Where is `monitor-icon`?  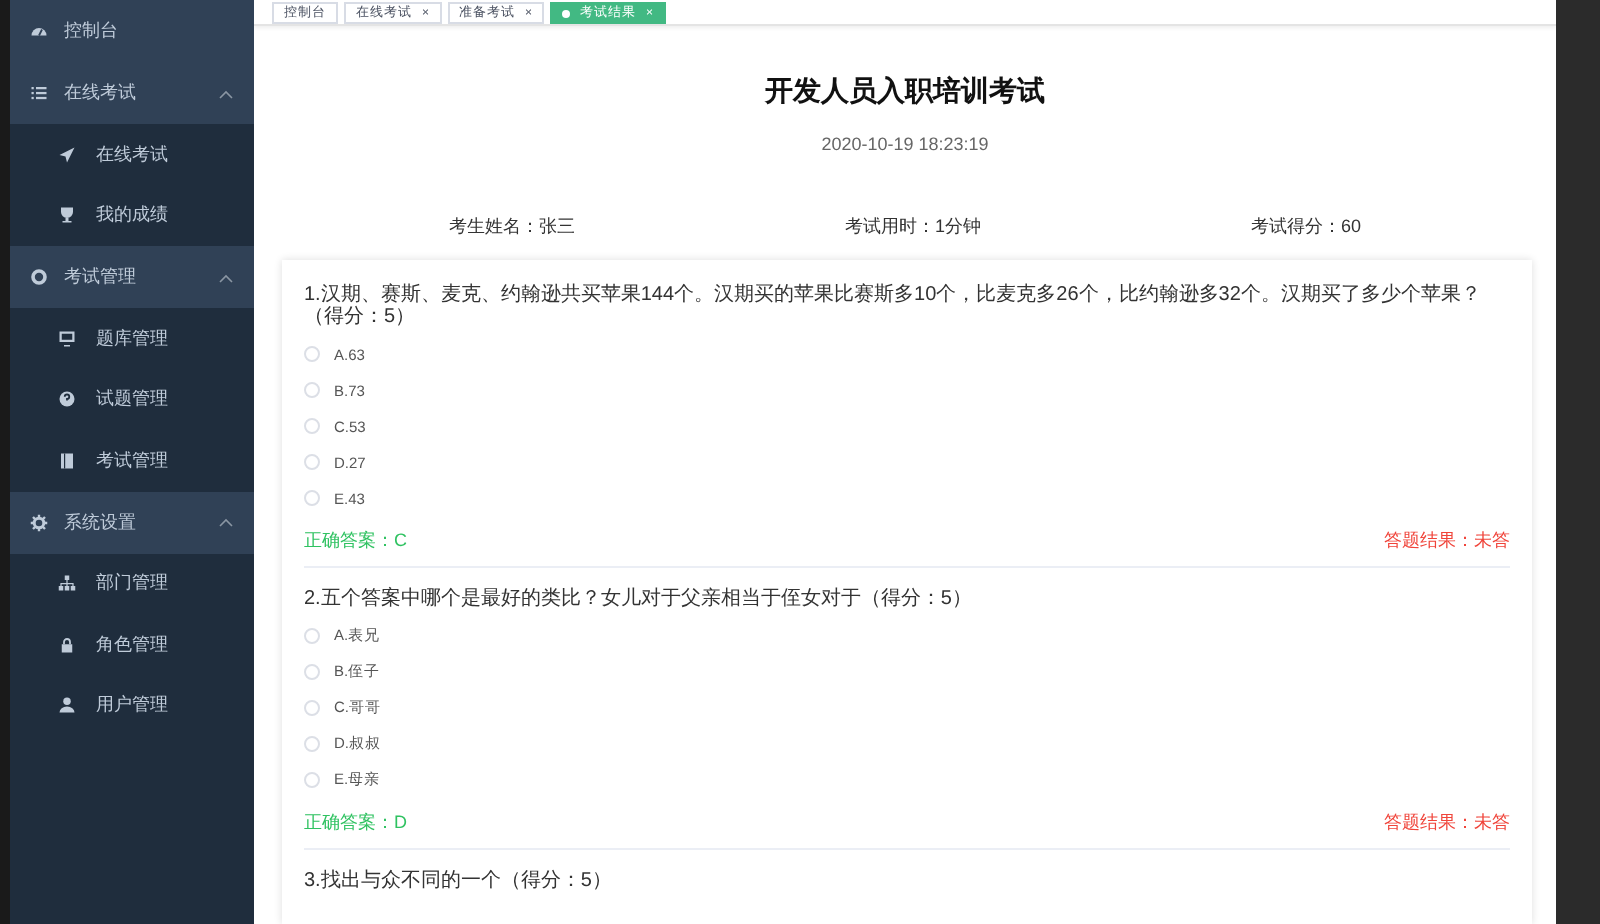
monitor-icon is located at coordinates (67, 338).